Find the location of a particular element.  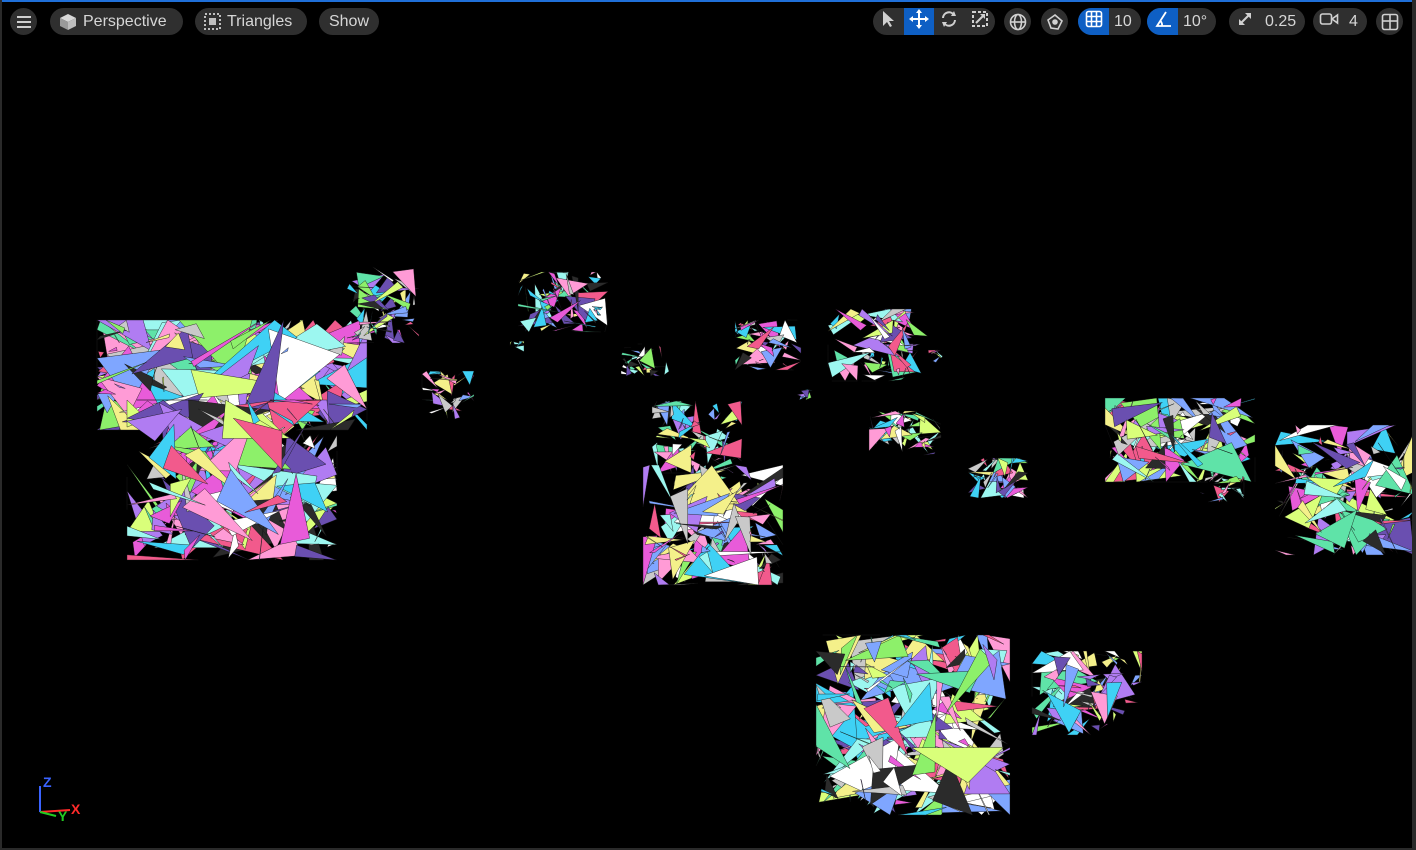

move-tool-button is located at coordinates (918, 21).